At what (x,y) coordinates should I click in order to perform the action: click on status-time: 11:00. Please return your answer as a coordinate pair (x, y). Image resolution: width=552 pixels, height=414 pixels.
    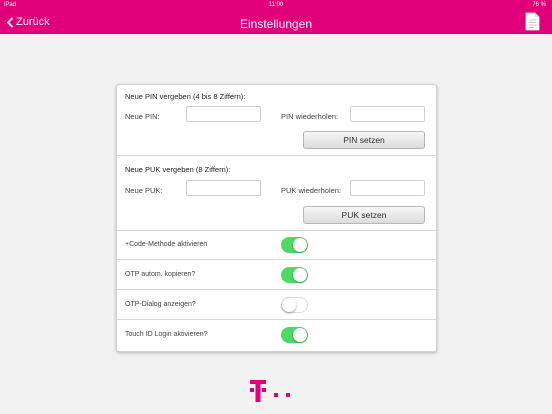
    Looking at the image, I should click on (276, 5).